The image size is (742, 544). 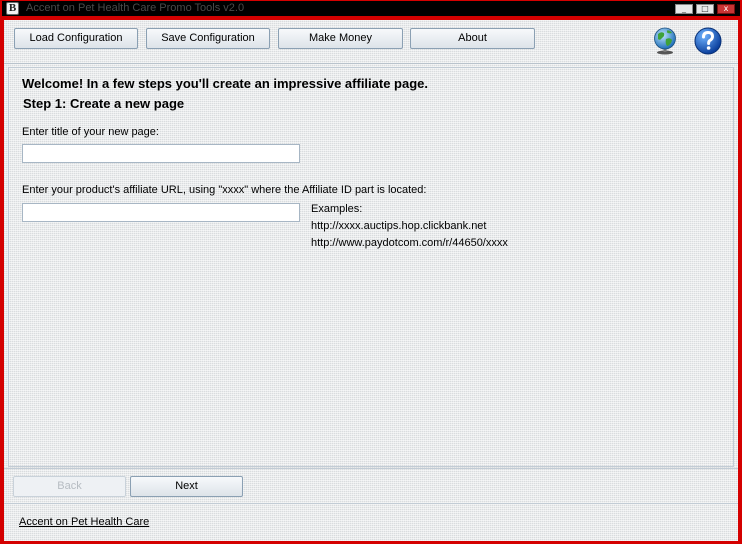 What do you see at coordinates (399, 226) in the screenshot?
I see `example-url: http://xxxx.auctips.hop.clickbank.net` at bounding box center [399, 226].